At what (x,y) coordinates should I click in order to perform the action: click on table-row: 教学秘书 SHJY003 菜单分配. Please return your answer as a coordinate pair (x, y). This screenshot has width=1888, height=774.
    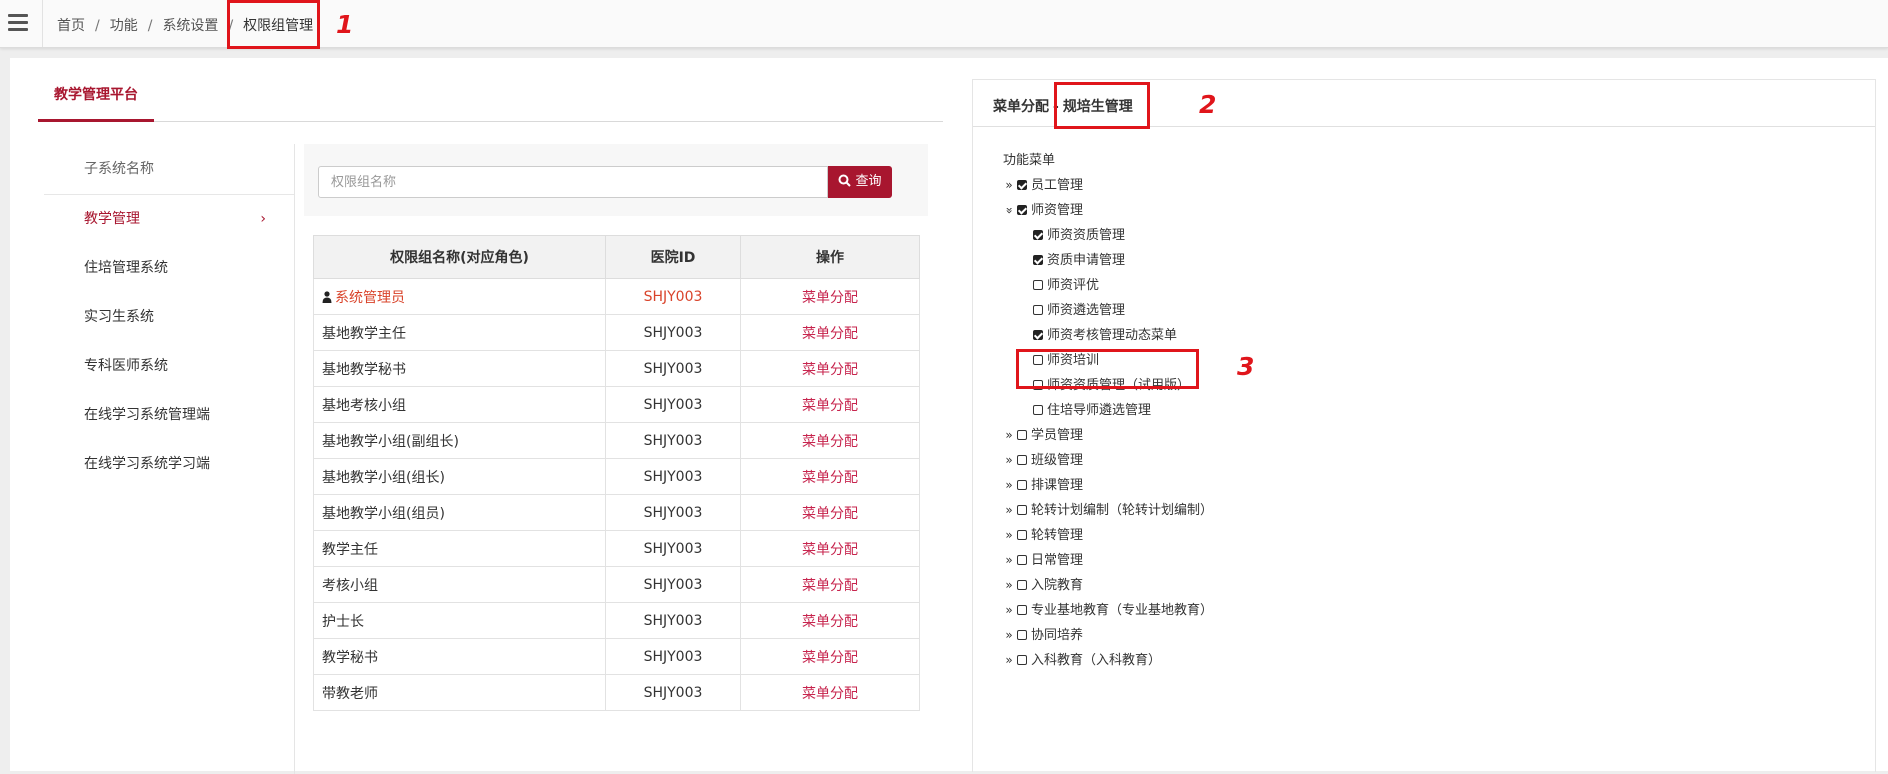
    Looking at the image, I should click on (616, 656).